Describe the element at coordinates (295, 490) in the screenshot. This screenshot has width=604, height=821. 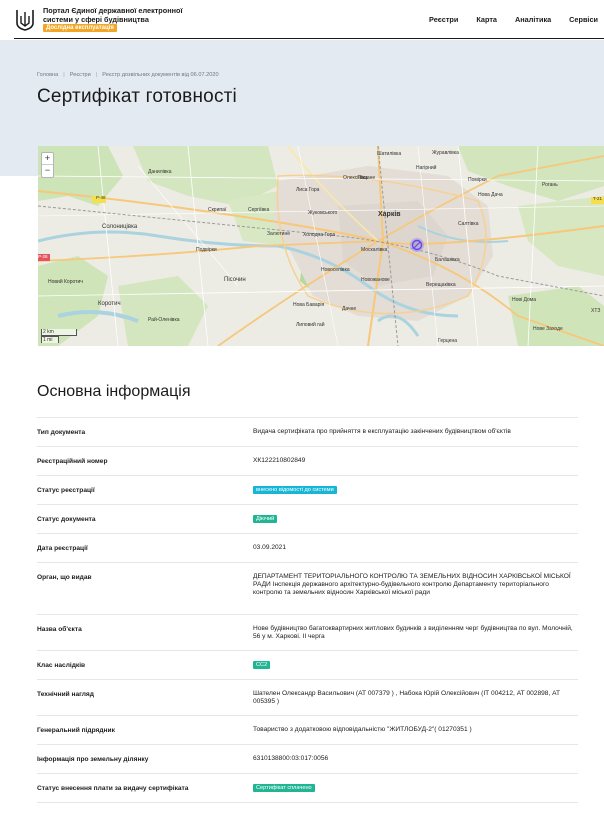
I see `registration-status-badge: внесено відомості до системи` at that location.